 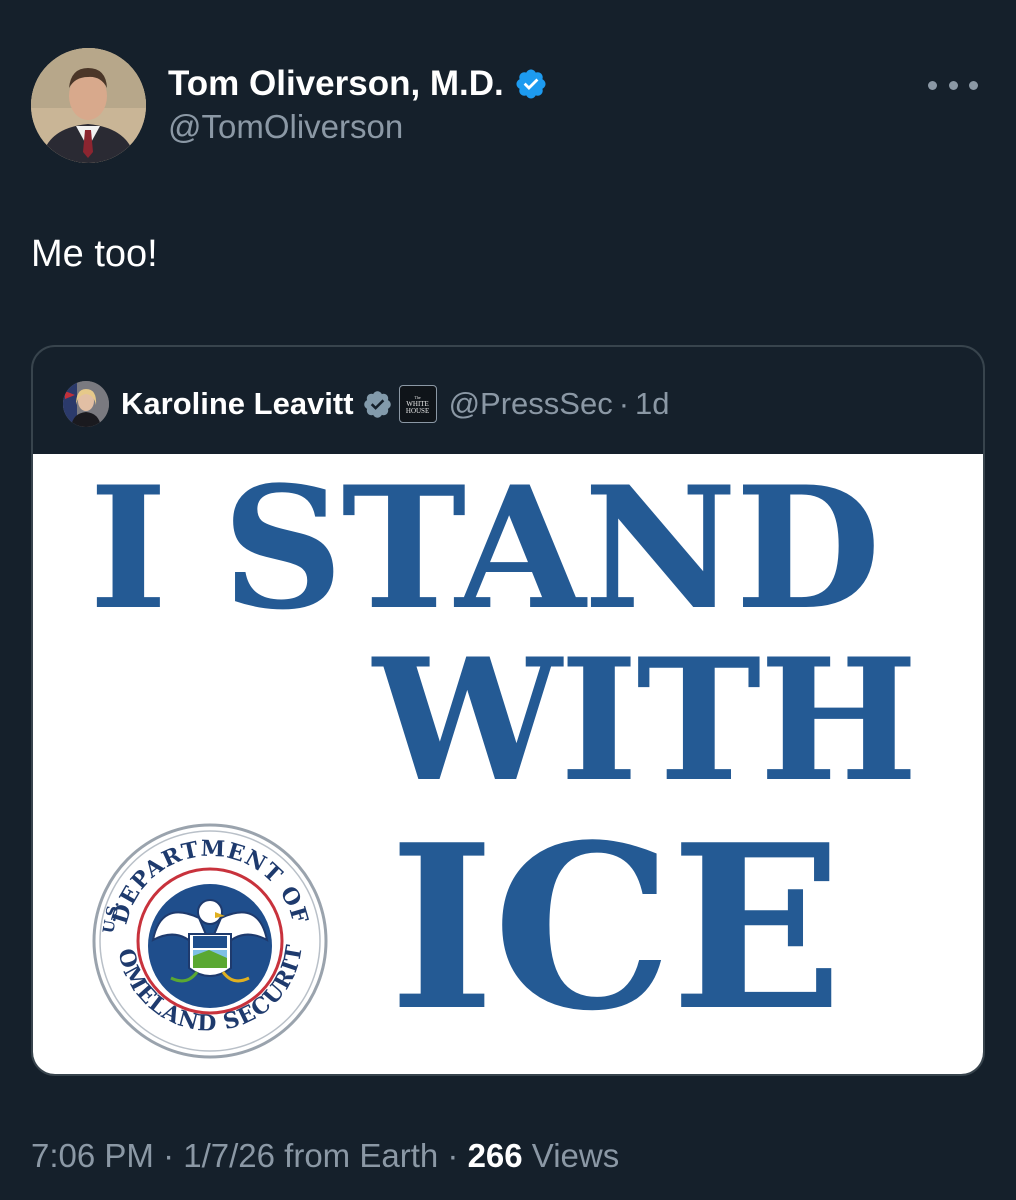 What do you see at coordinates (86, 404) in the screenshot?
I see `quoted-author-avatar` at bounding box center [86, 404].